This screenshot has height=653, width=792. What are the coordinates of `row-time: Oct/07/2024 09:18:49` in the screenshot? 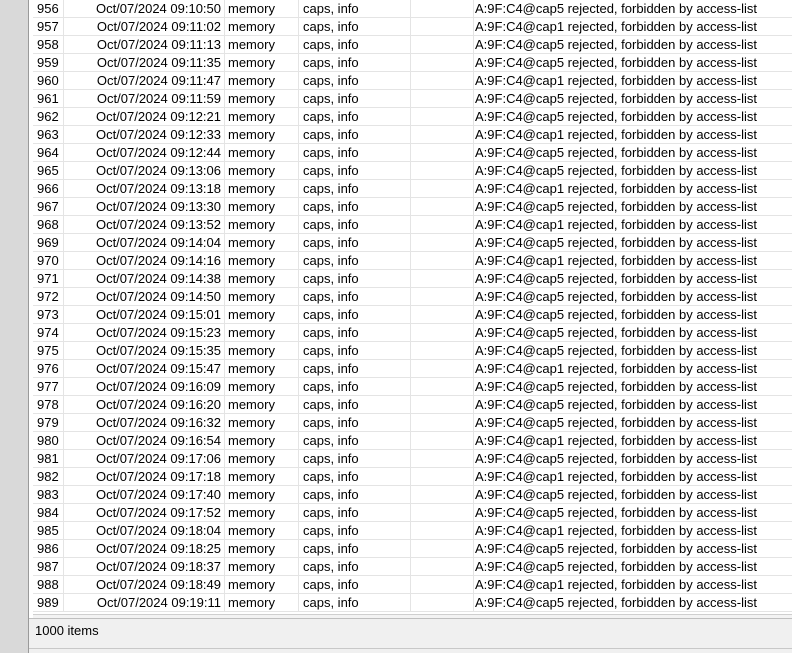 It's located at (158, 584).